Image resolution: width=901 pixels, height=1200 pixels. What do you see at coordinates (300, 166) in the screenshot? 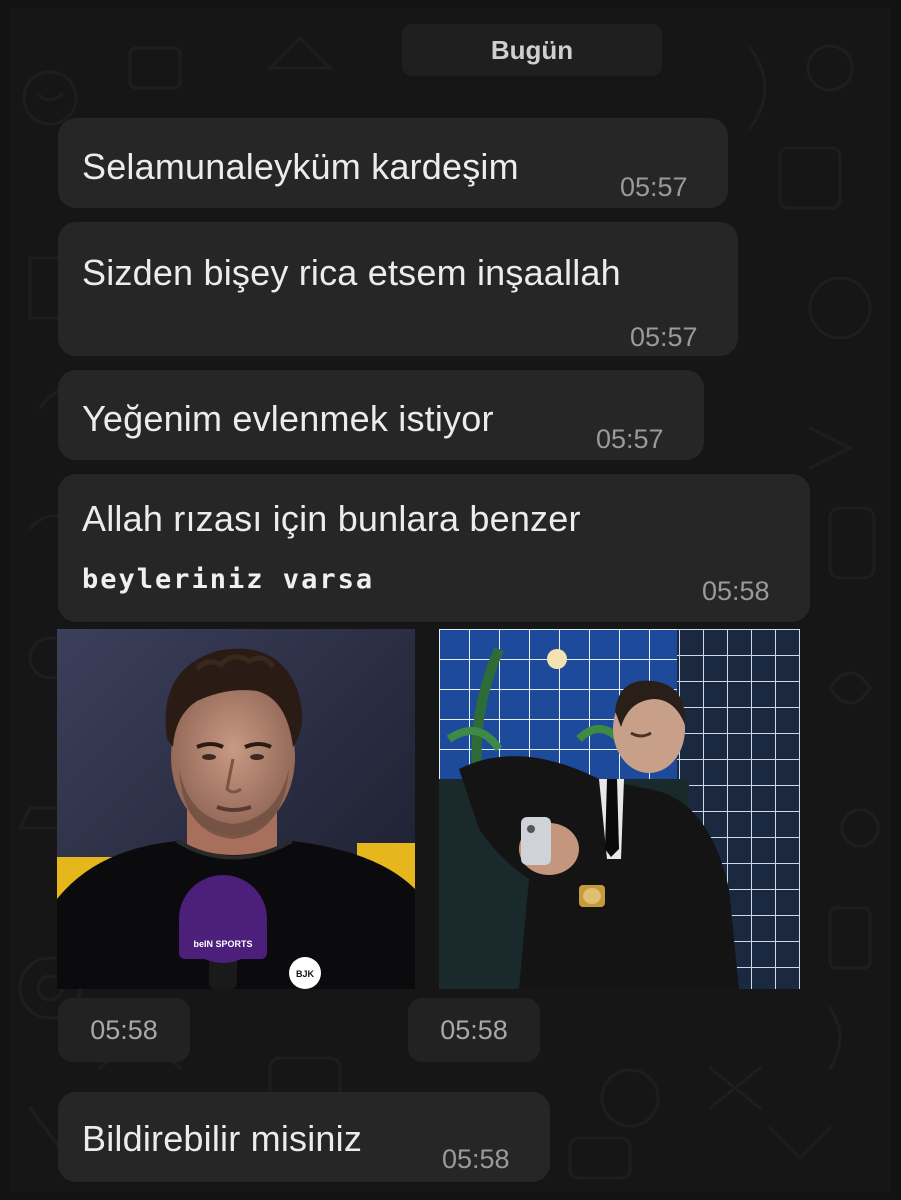
I see `message-text: Selamunaleyküm kardeşim` at bounding box center [300, 166].